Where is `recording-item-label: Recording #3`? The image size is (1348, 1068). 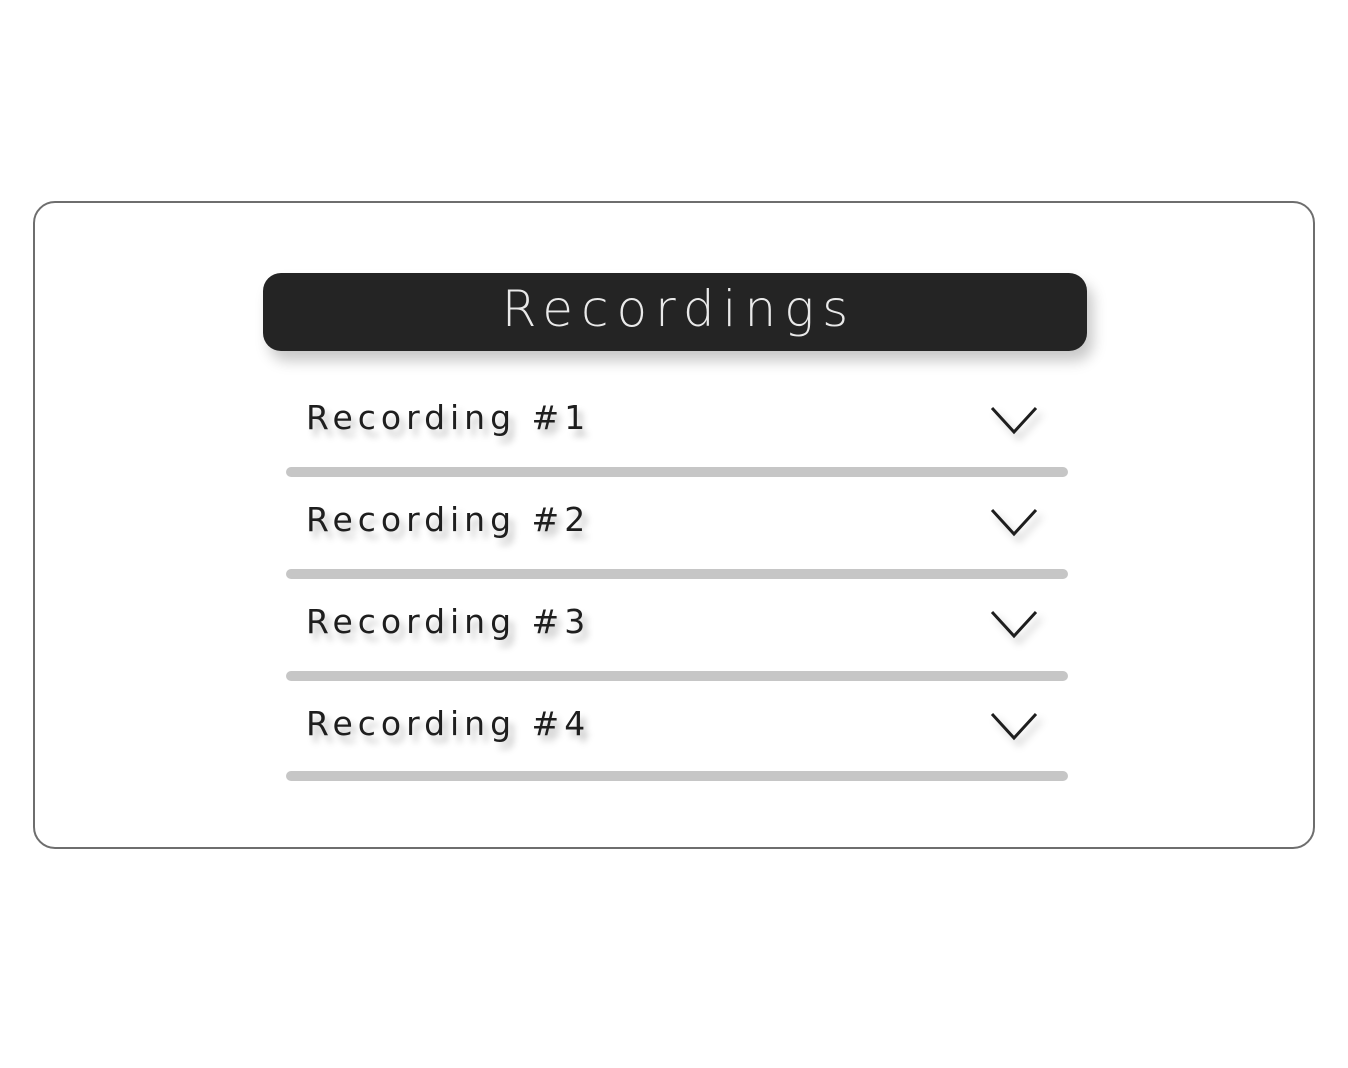
recording-item-label: Recording #3 is located at coordinates (448, 621).